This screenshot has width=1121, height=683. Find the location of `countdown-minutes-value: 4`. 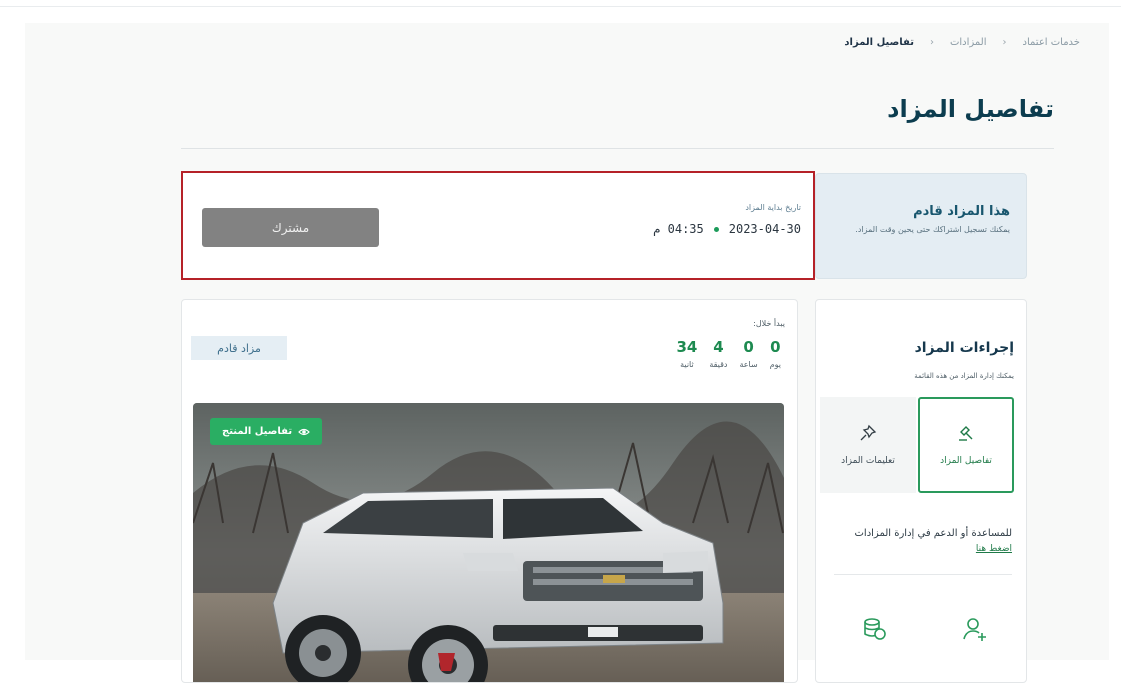

countdown-minutes-value: 4 is located at coordinates (718, 347).